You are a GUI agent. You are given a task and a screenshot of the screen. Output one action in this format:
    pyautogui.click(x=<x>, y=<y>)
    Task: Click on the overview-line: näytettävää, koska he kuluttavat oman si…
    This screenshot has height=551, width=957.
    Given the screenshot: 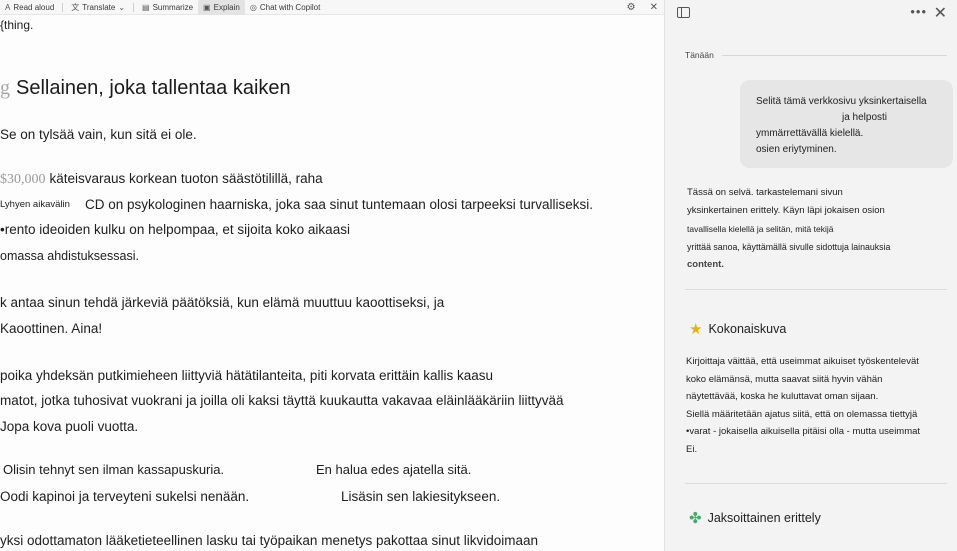 What is the action you would take?
    pyautogui.click(x=782, y=397)
    